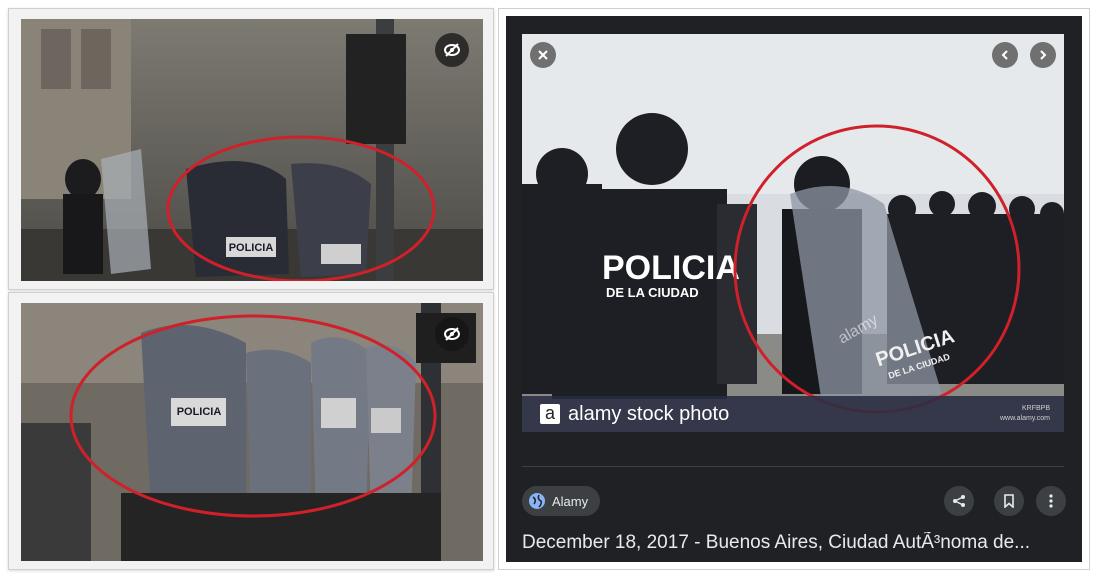 Image resolution: width=1100 pixels, height=579 pixels. I want to click on chevron-left-icon, so click(1004, 55).